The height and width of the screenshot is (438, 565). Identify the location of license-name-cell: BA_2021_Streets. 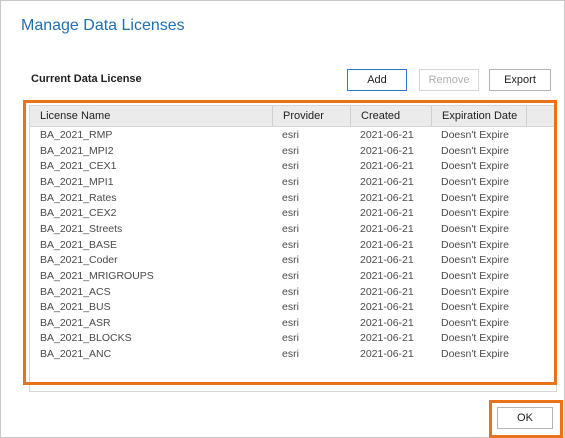
(81, 228).